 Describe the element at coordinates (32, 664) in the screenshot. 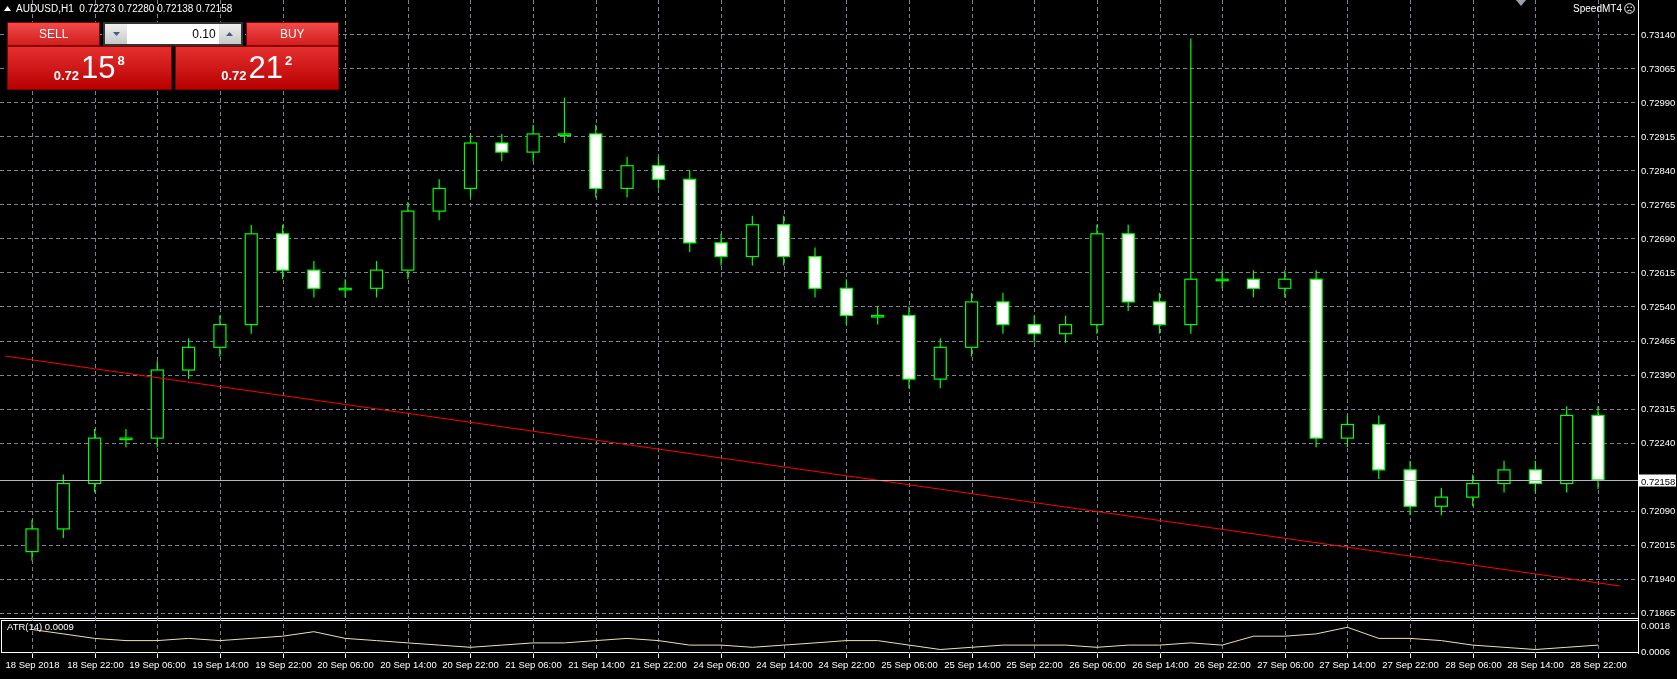

I see `time-label: 18 Sep 2018` at that location.